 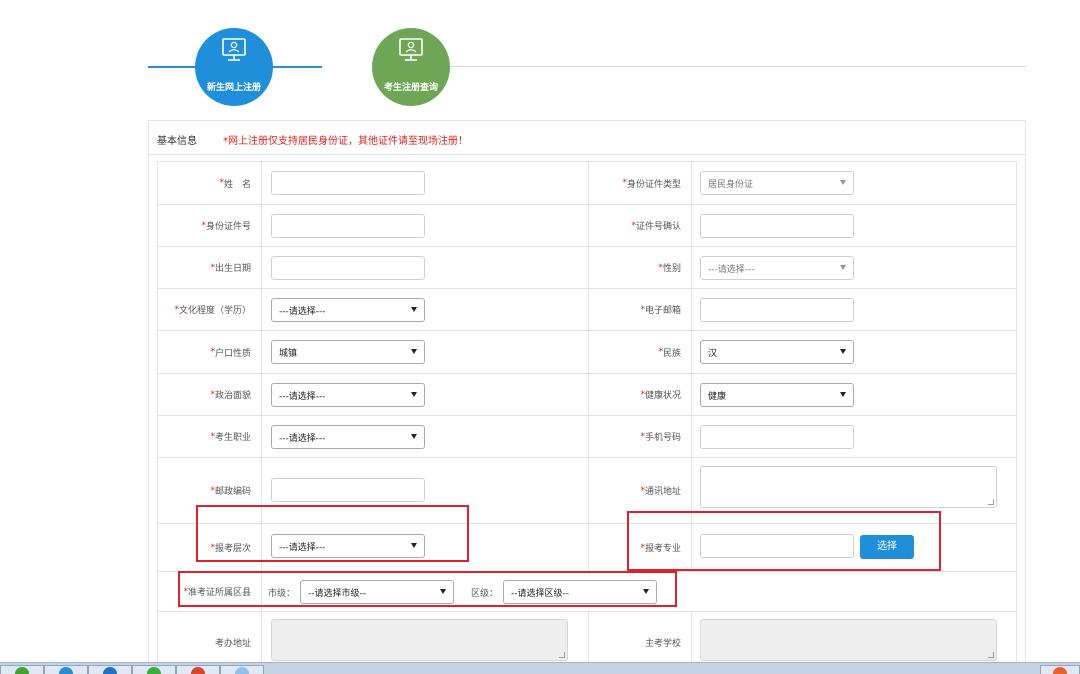 What do you see at coordinates (210, 225) in the screenshot?
I see `id-number-label: * 身份证件号` at bounding box center [210, 225].